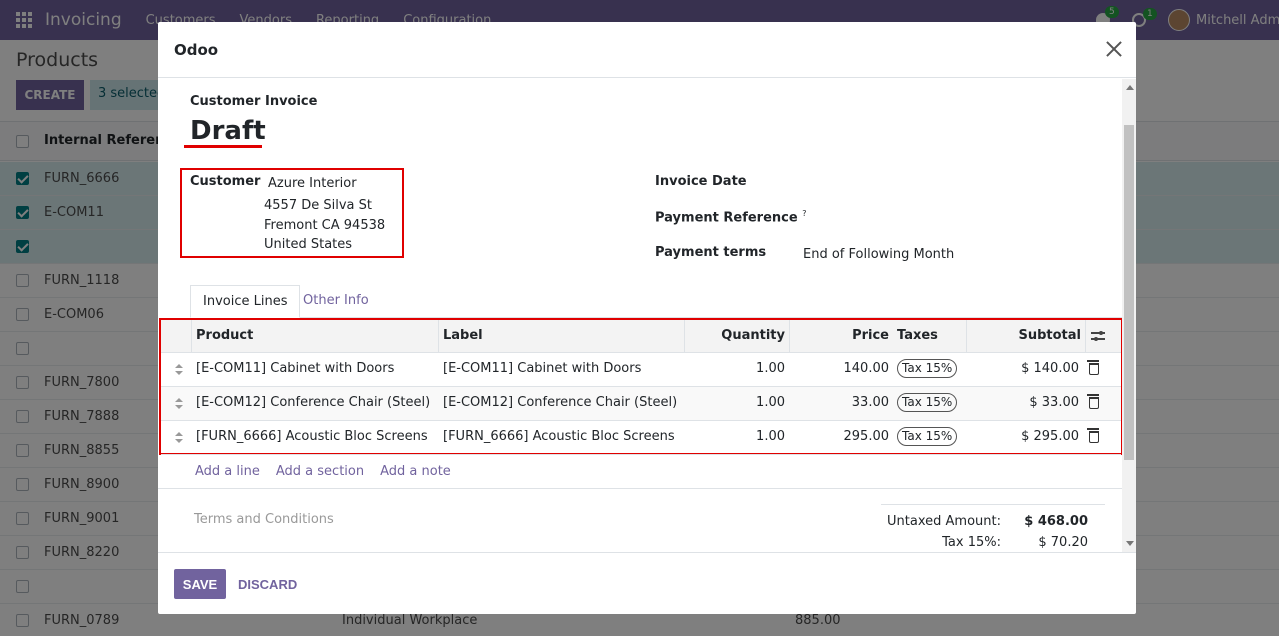 The height and width of the screenshot is (636, 1279). Describe the element at coordinates (227, 471) in the screenshot. I see `add-line-link: Add a line` at that location.